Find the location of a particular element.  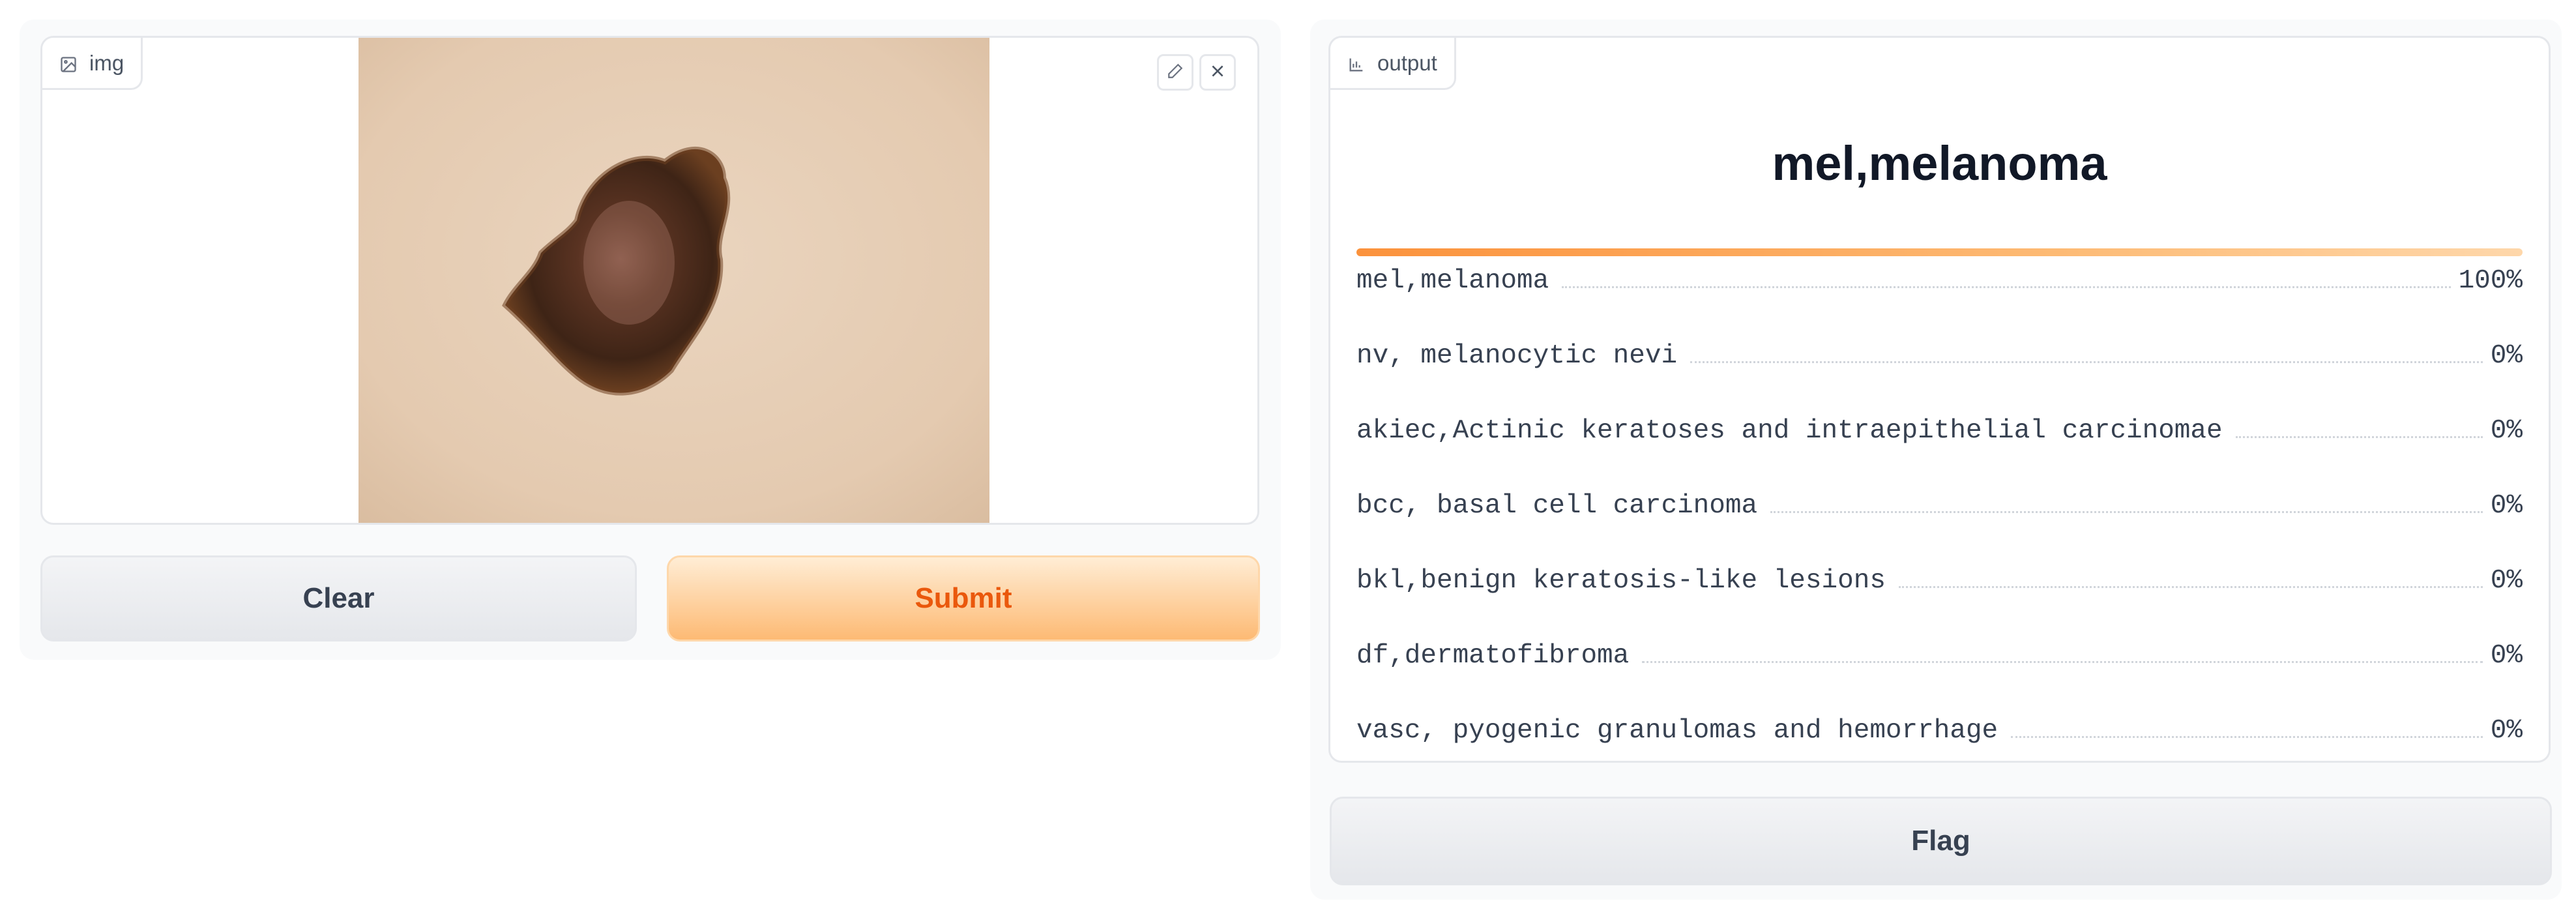

confidence-label: nv, melanocytic nevi is located at coordinates (1517, 356).